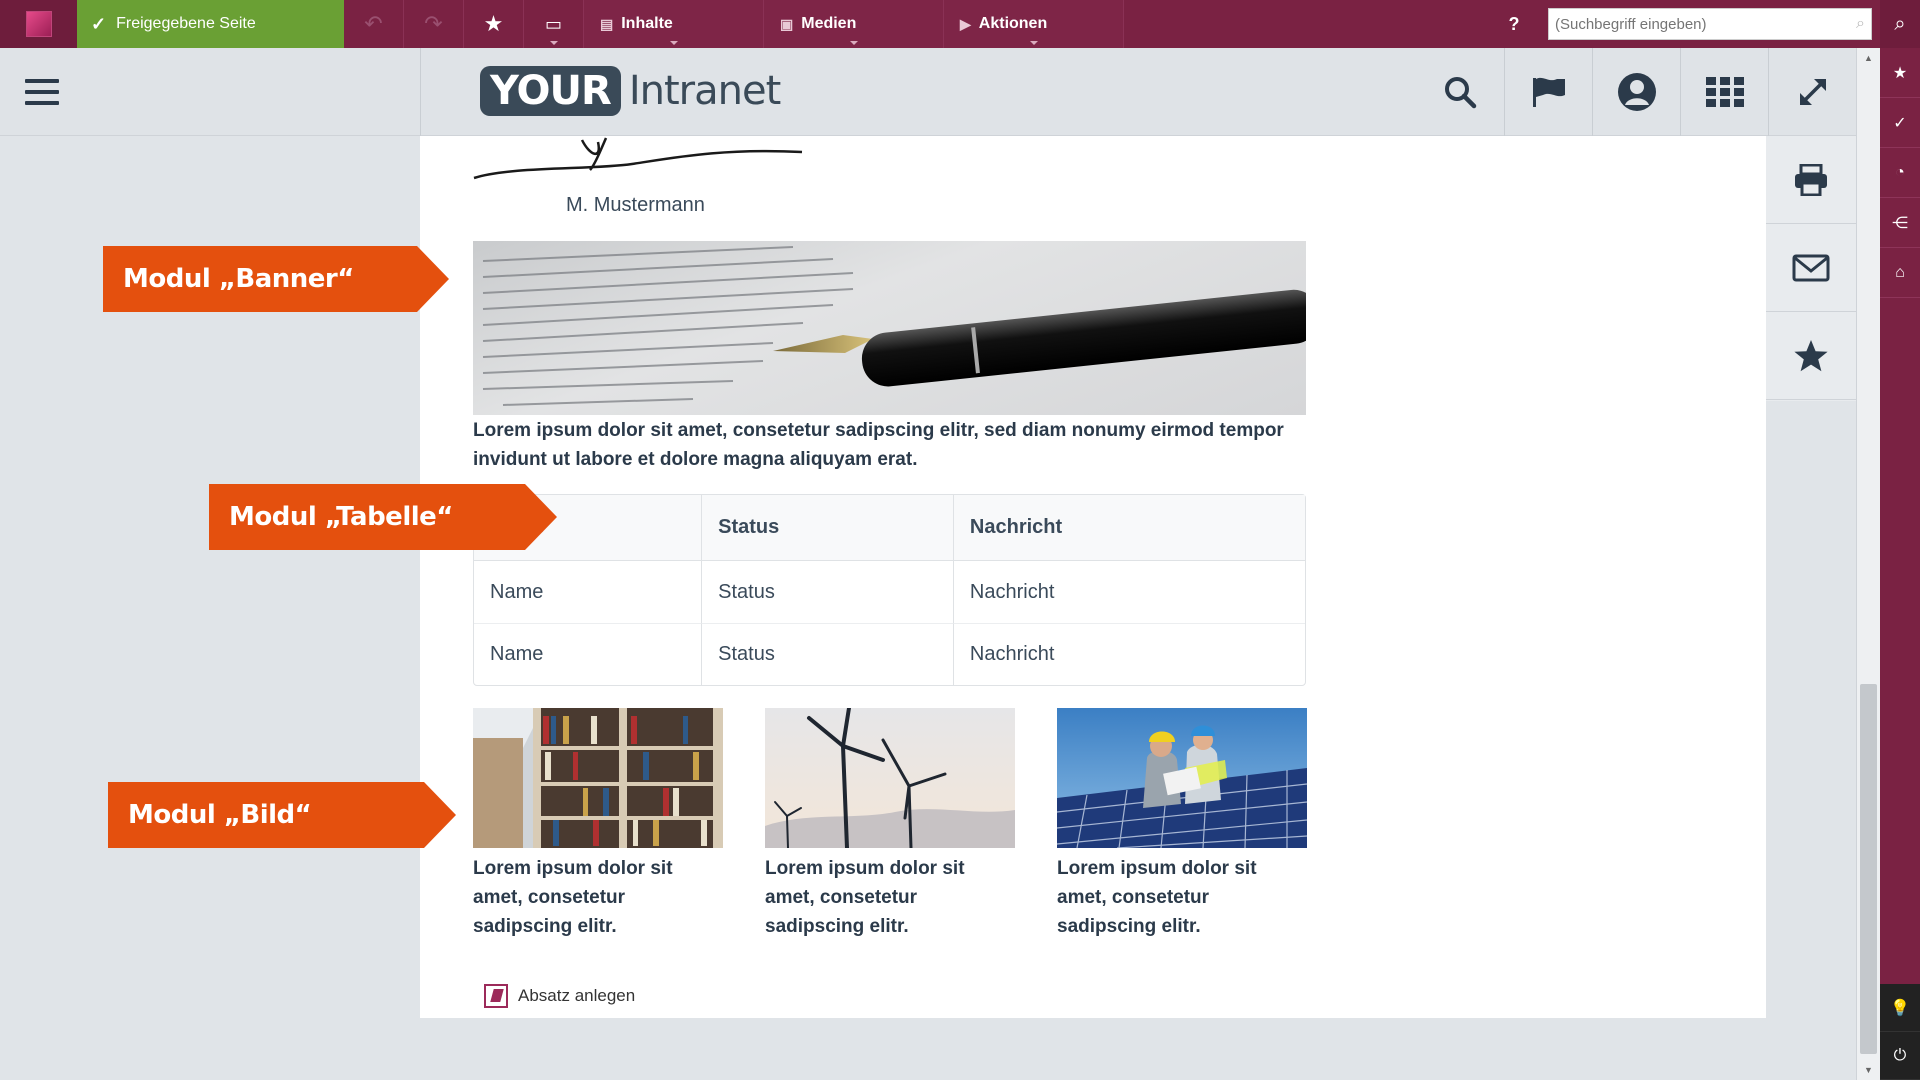 The width and height of the screenshot is (1920, 1080). I want to click on undo-icon: ↶, so click(373, 23).